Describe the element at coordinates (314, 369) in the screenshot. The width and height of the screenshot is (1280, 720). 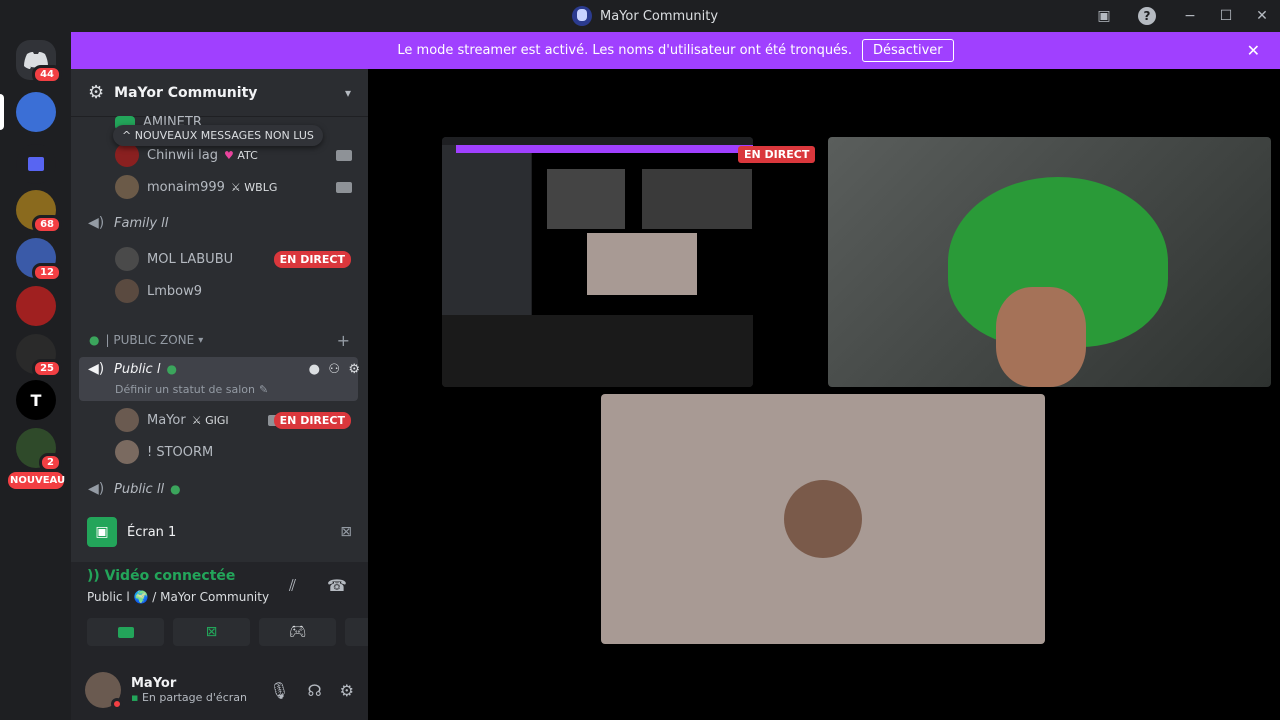
I see `chat-icon: ●` at that location.